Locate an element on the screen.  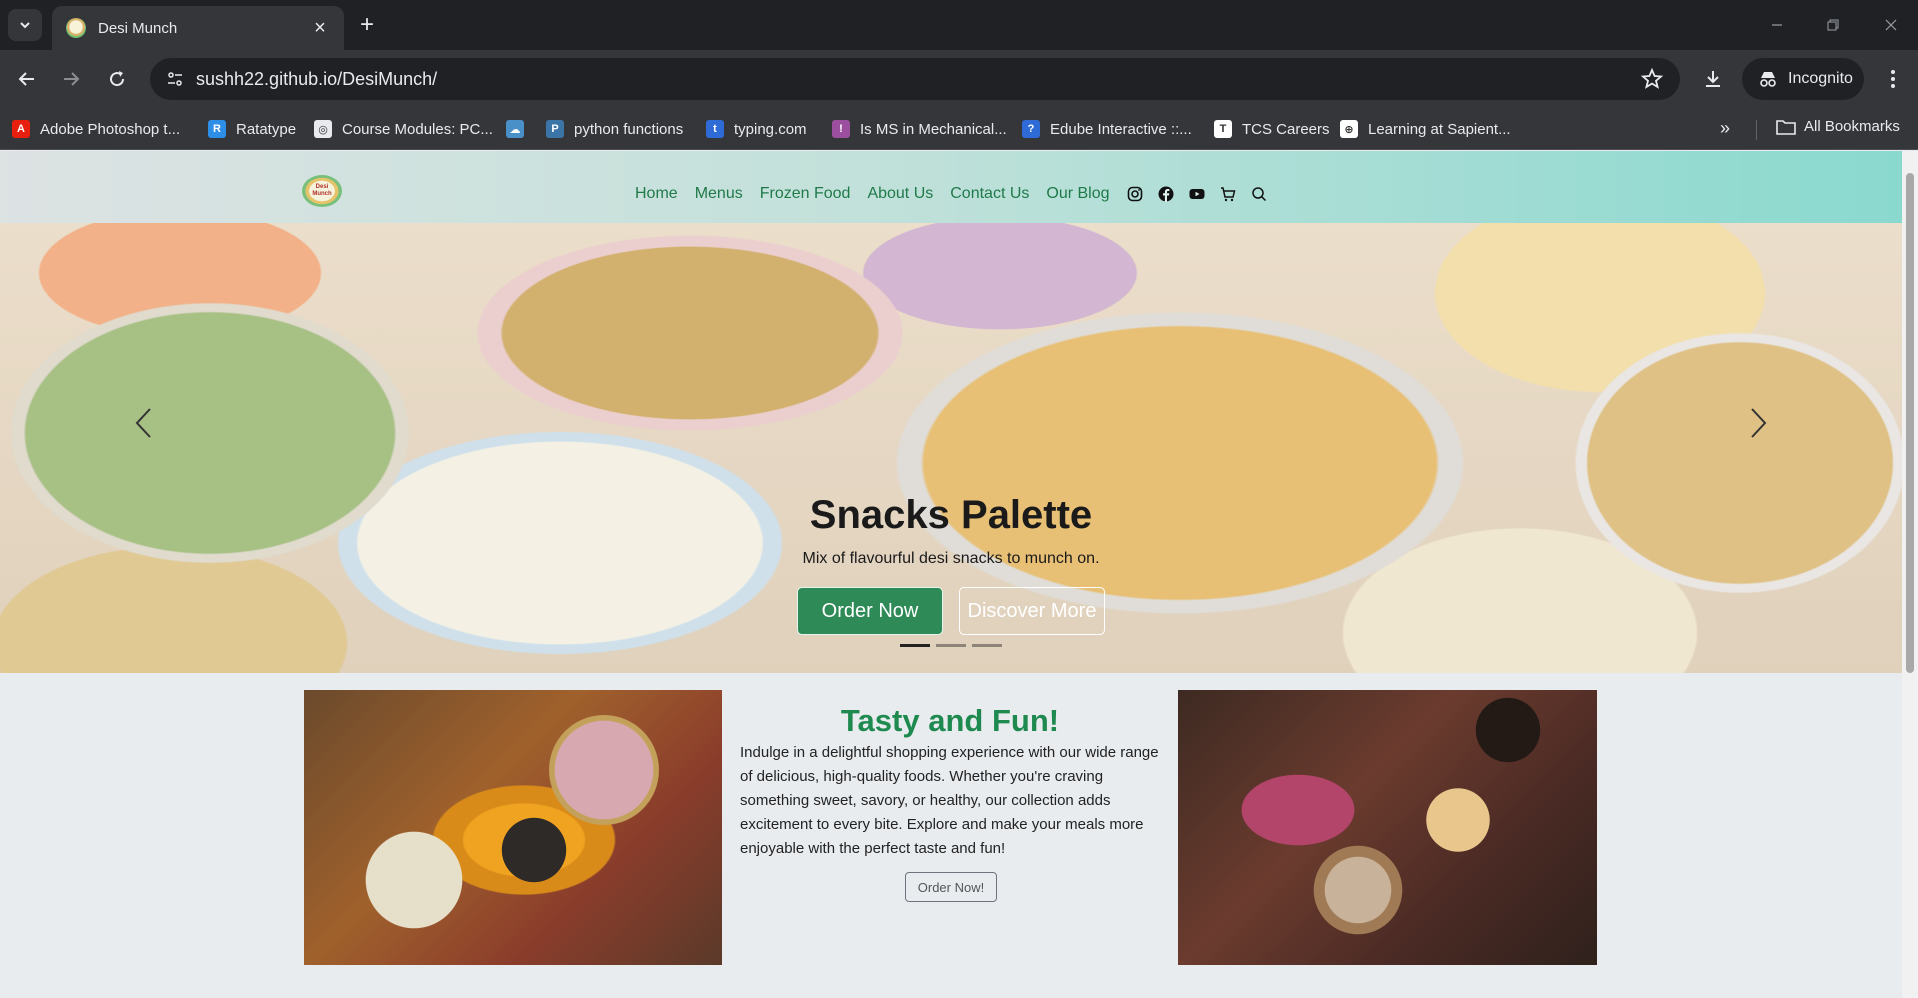
bookmark-label: Ratatype is located at coordinates (266, 129).